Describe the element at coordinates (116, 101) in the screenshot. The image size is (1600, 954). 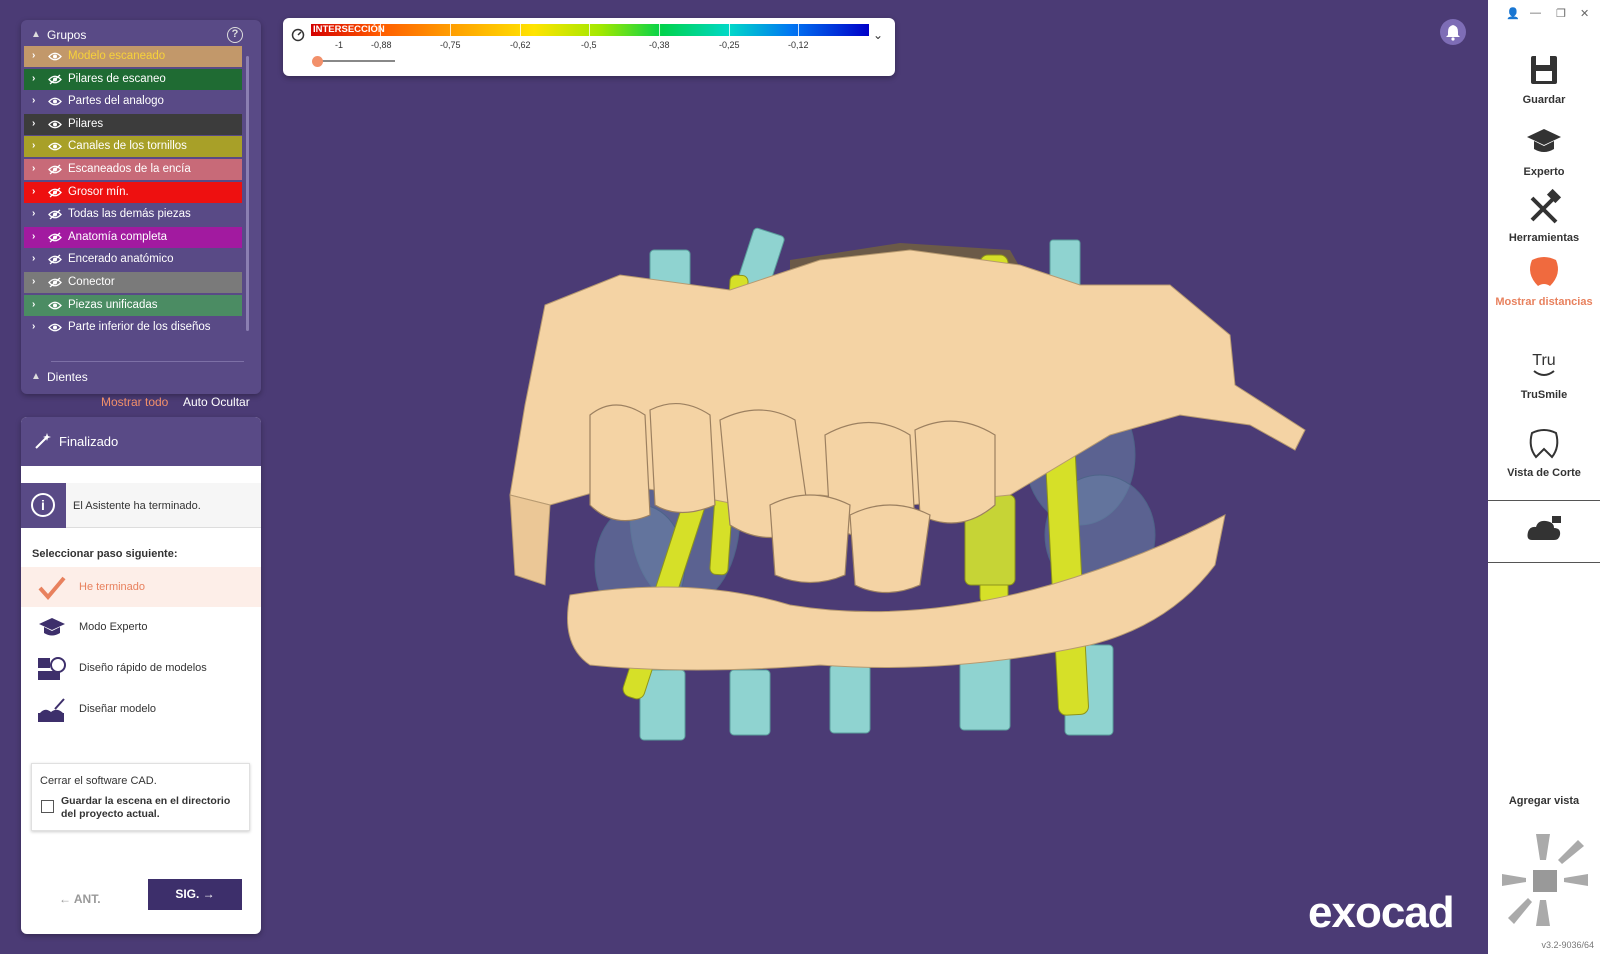
I see `group-label: Partes del analogo` at that location.